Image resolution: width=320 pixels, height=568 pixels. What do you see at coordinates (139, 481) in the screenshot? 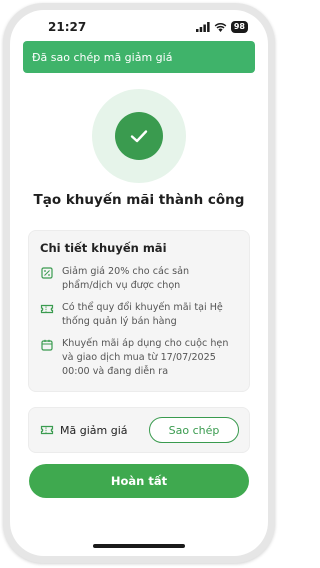
I see `finish-button: Hoàn tất` at bounding box center [139, 481].